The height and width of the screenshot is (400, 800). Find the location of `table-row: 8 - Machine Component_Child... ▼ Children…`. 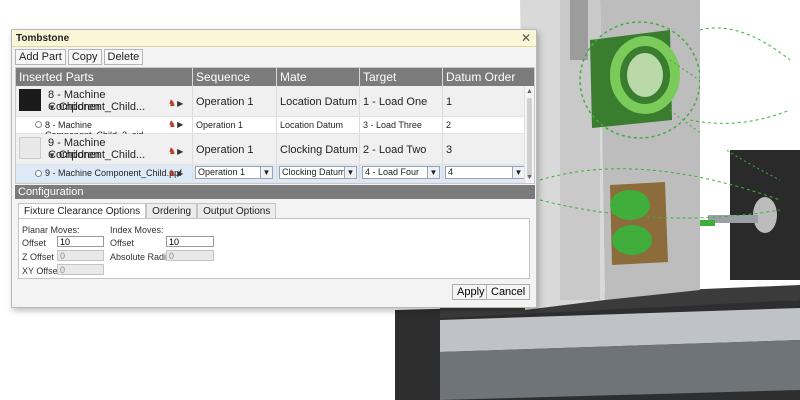

table-row: 8 - Machine Component_Child... ▼ Children… is located at coordinates (271, 101).